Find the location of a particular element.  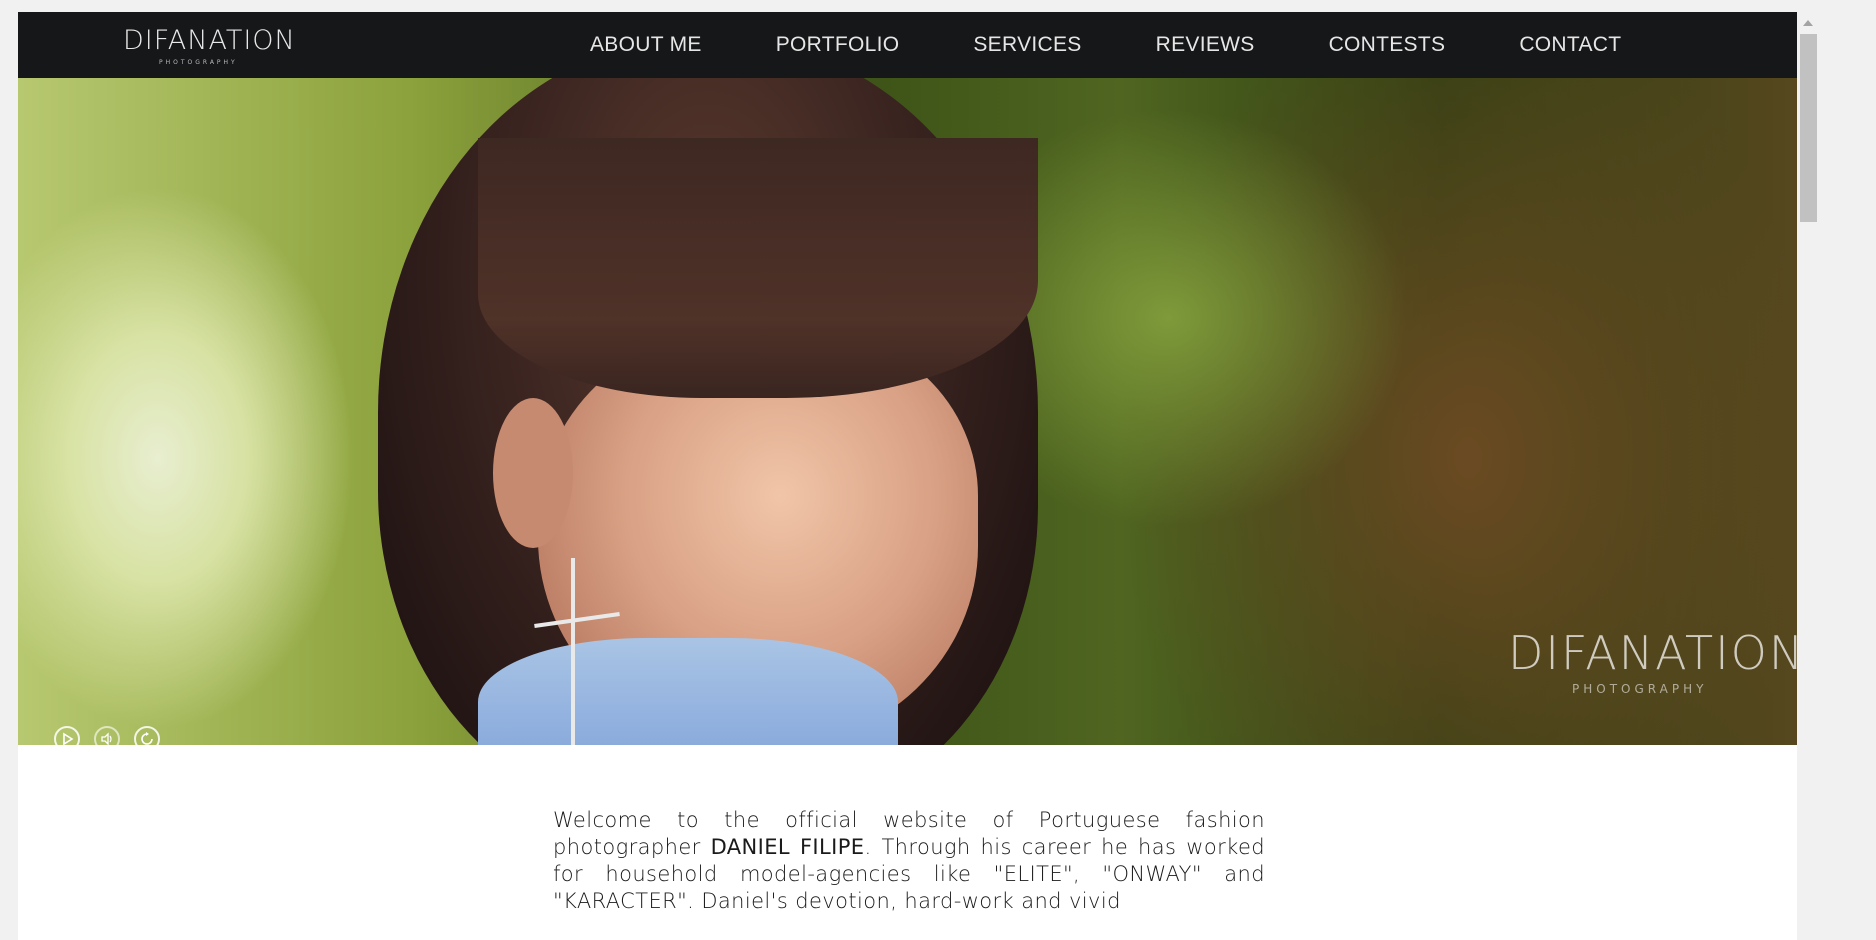

hero-subject-bangs is located at coordinates (758, 268).